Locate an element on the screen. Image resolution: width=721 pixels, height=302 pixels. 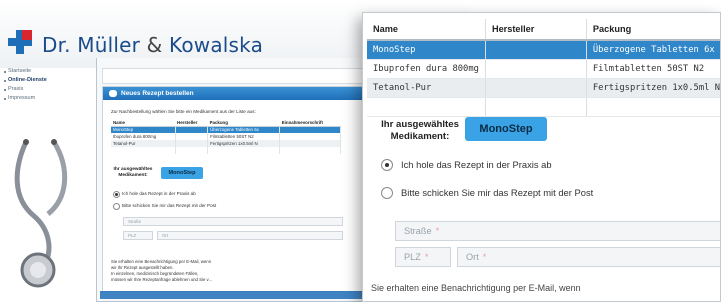
site-title-name1: Dr. Müller is located at coordinates (91, 45).